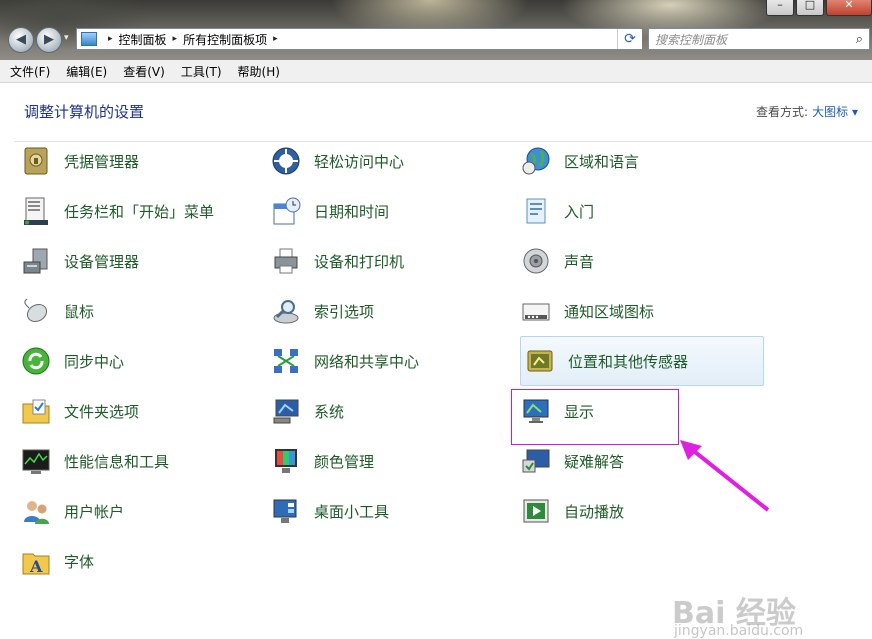  Describe the element at coordinates (79, 561) in the screenshot. I see `item-label: 字体` at that location.